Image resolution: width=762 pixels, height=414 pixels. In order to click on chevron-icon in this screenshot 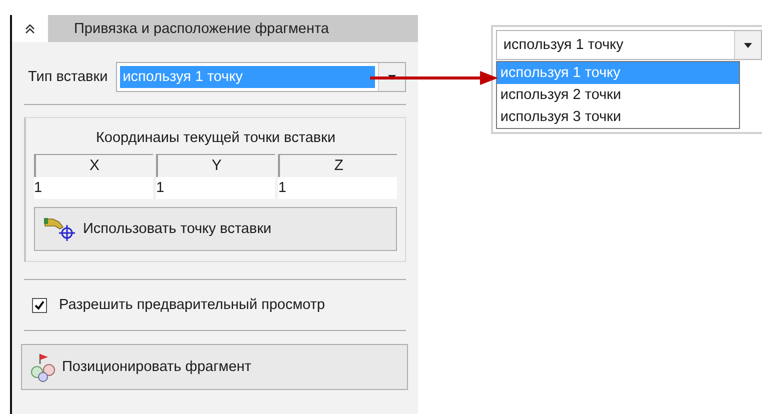, I will do `click(30, 28)`.